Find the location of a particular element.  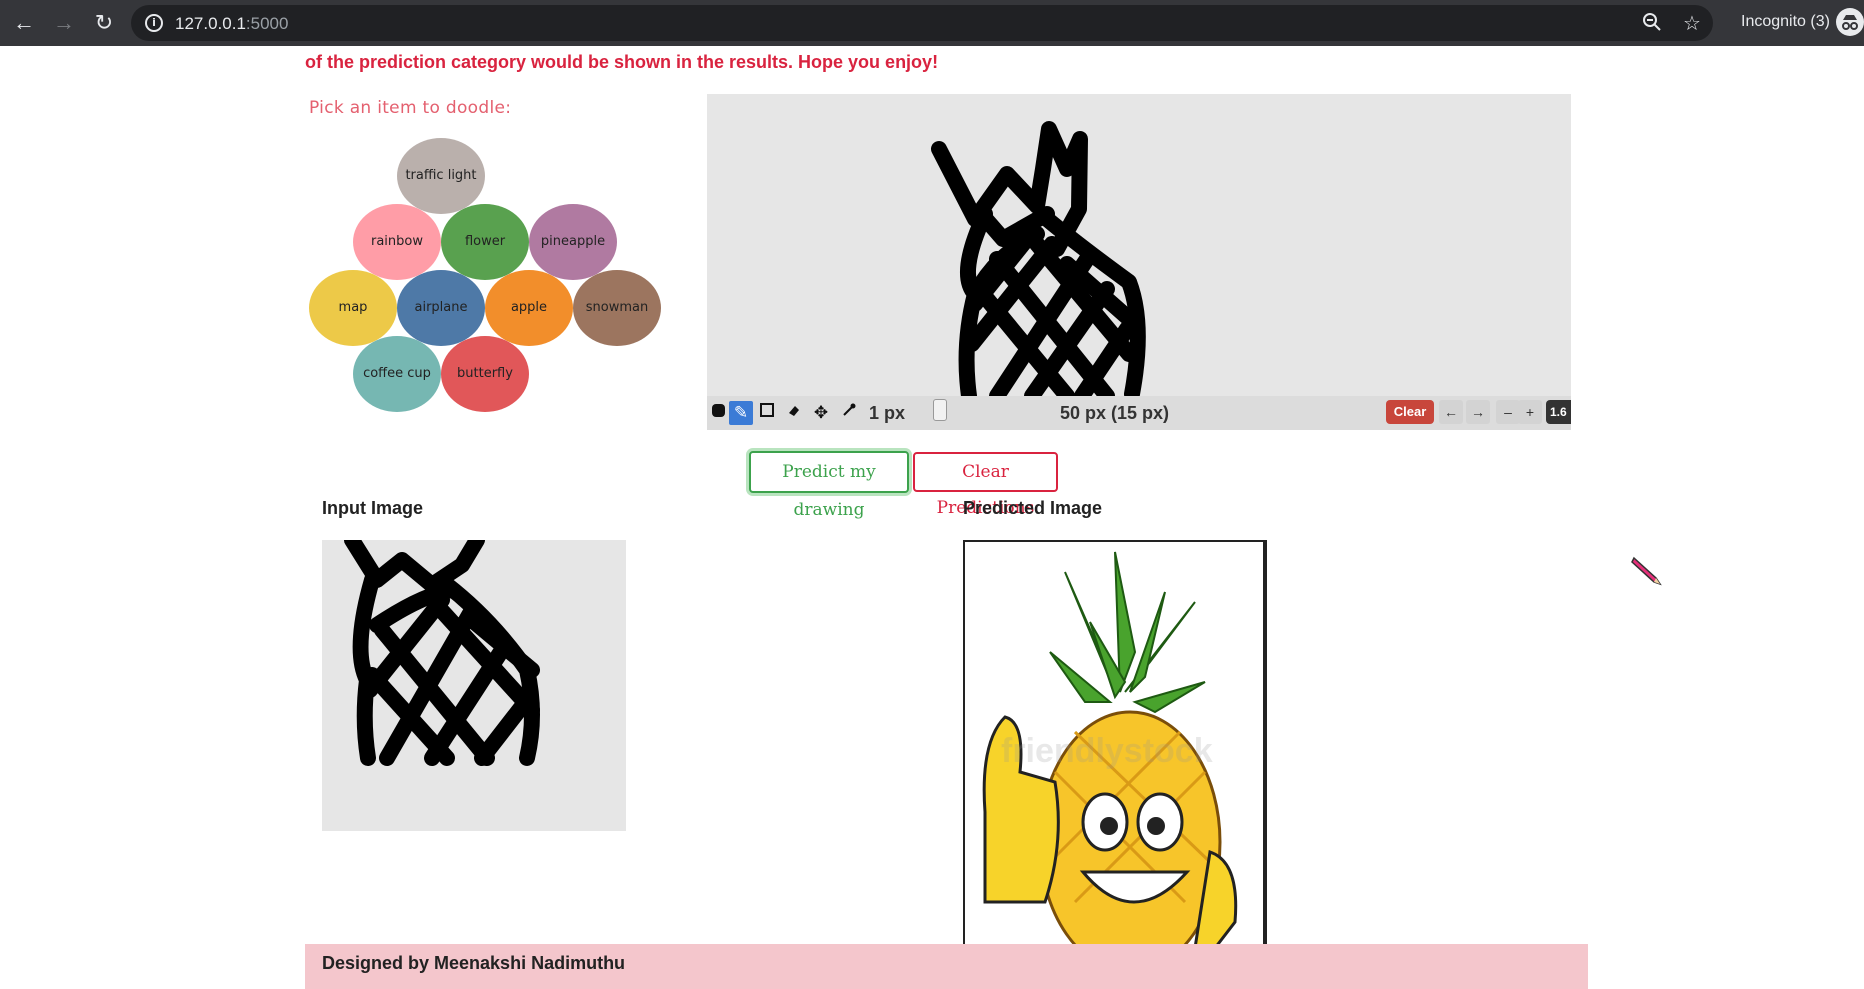

item-bubble-snowman: snowman is located at coordinates (617, 308).